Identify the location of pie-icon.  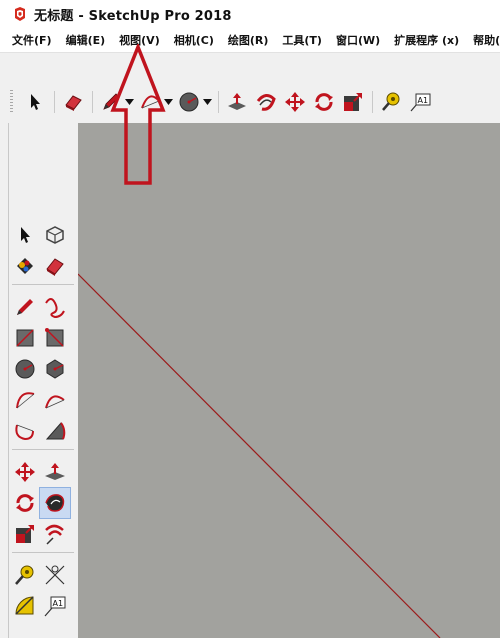
(55, 430).